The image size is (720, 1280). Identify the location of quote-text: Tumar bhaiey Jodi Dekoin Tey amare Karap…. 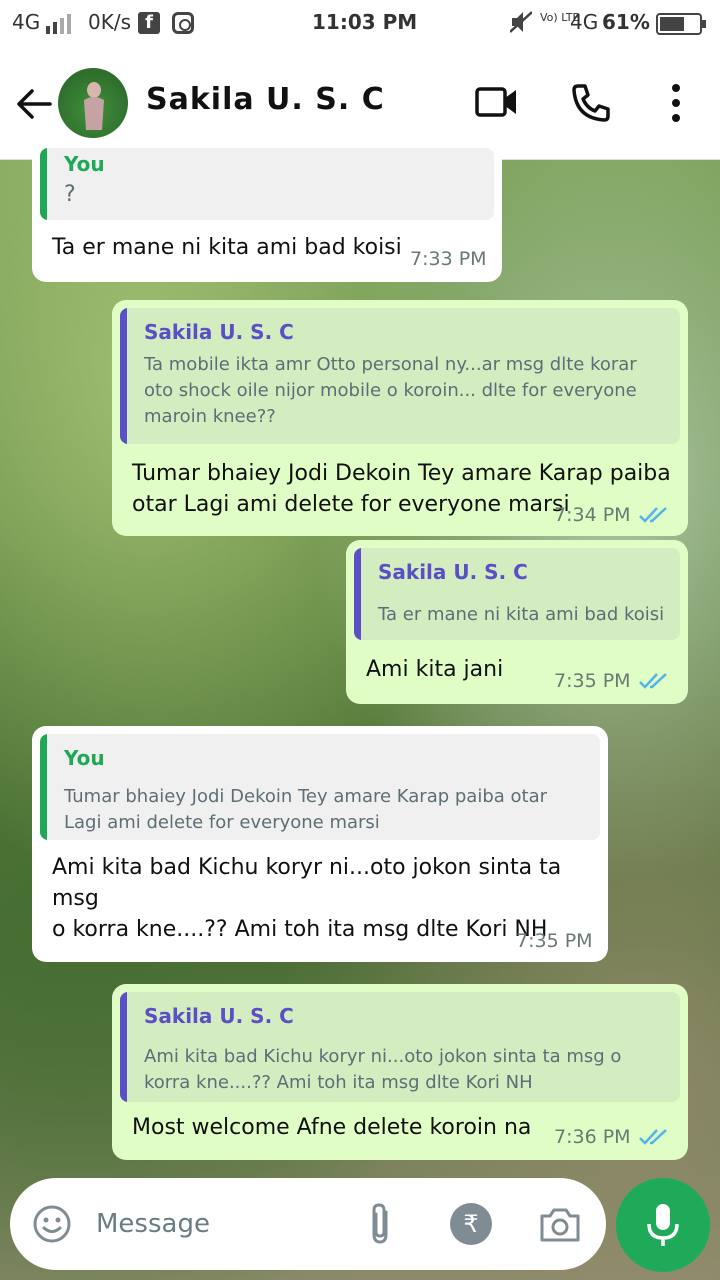
(306, 809).